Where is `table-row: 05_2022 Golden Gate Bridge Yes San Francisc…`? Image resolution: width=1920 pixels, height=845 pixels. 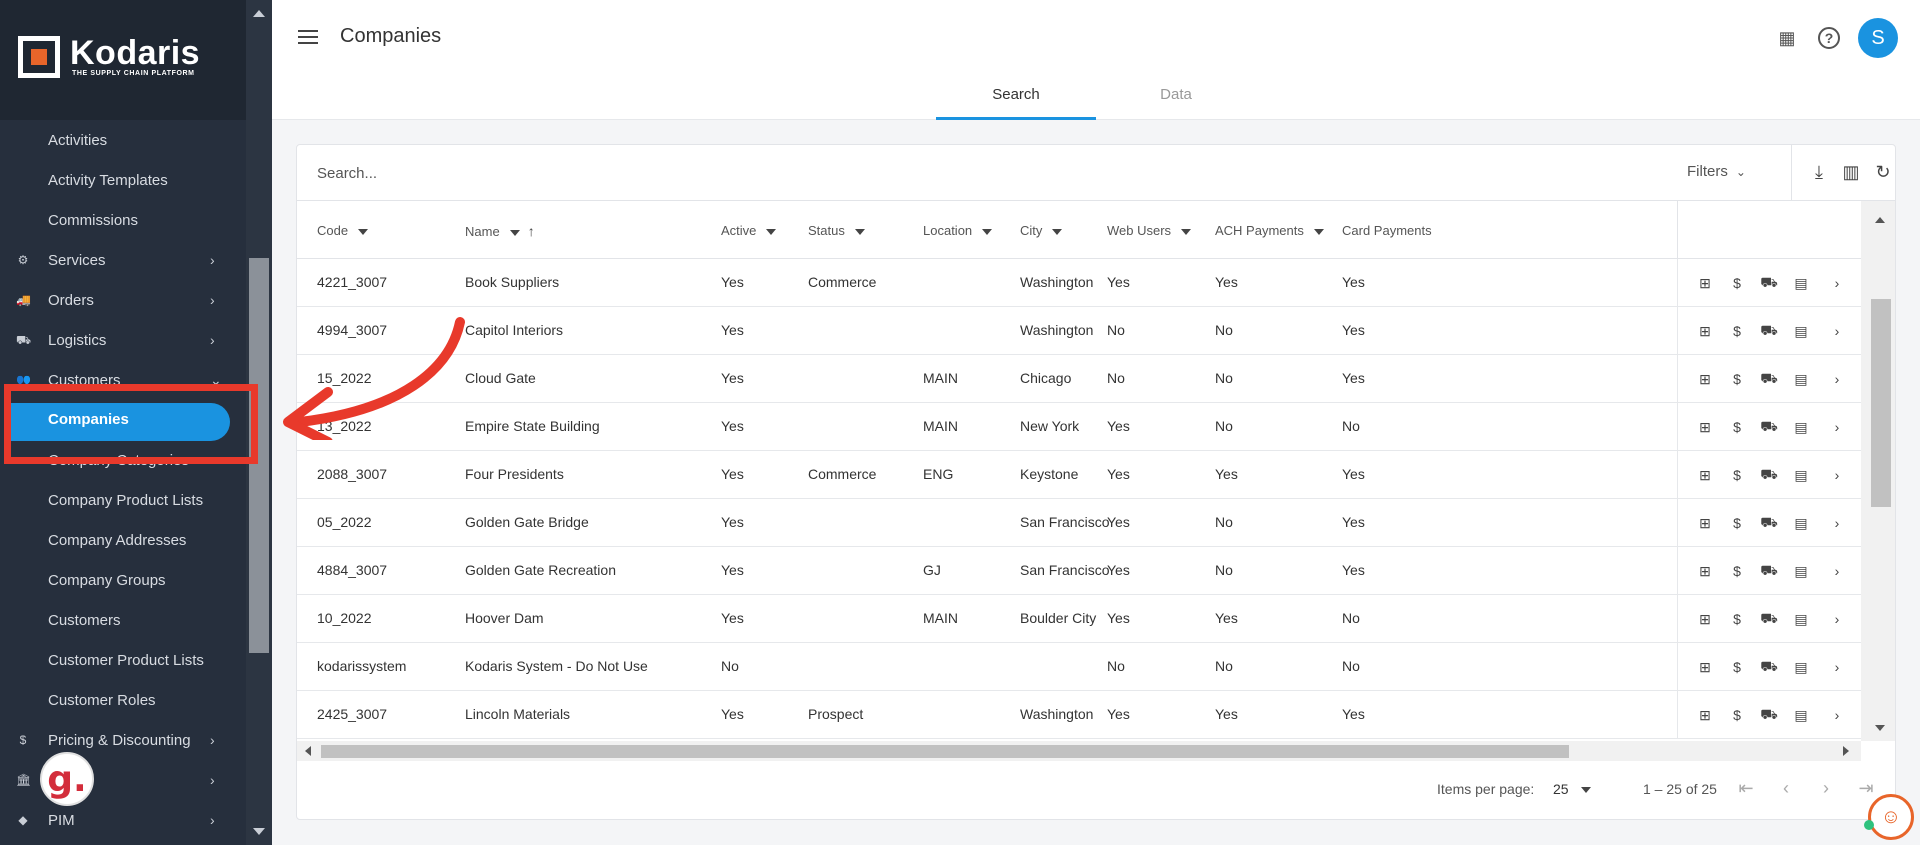 table-row: 05_2022 Golden Gate Bridge Yes San Francisc… is located at coordinates (1079, 523).